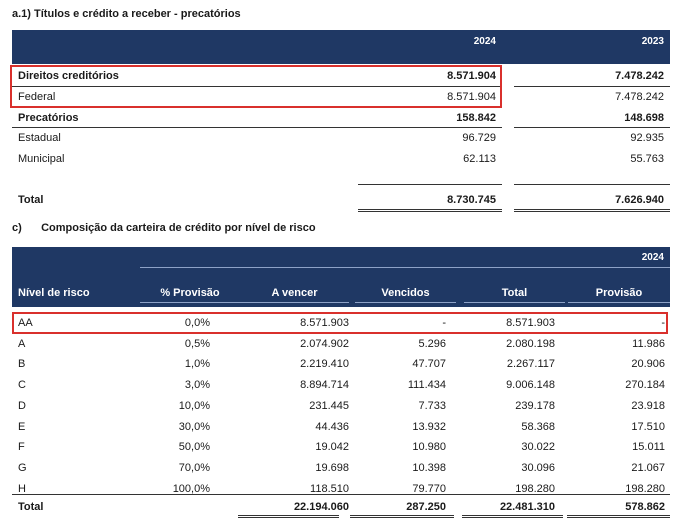  I want to click on table-cell: 239.178, so click(535, 405).